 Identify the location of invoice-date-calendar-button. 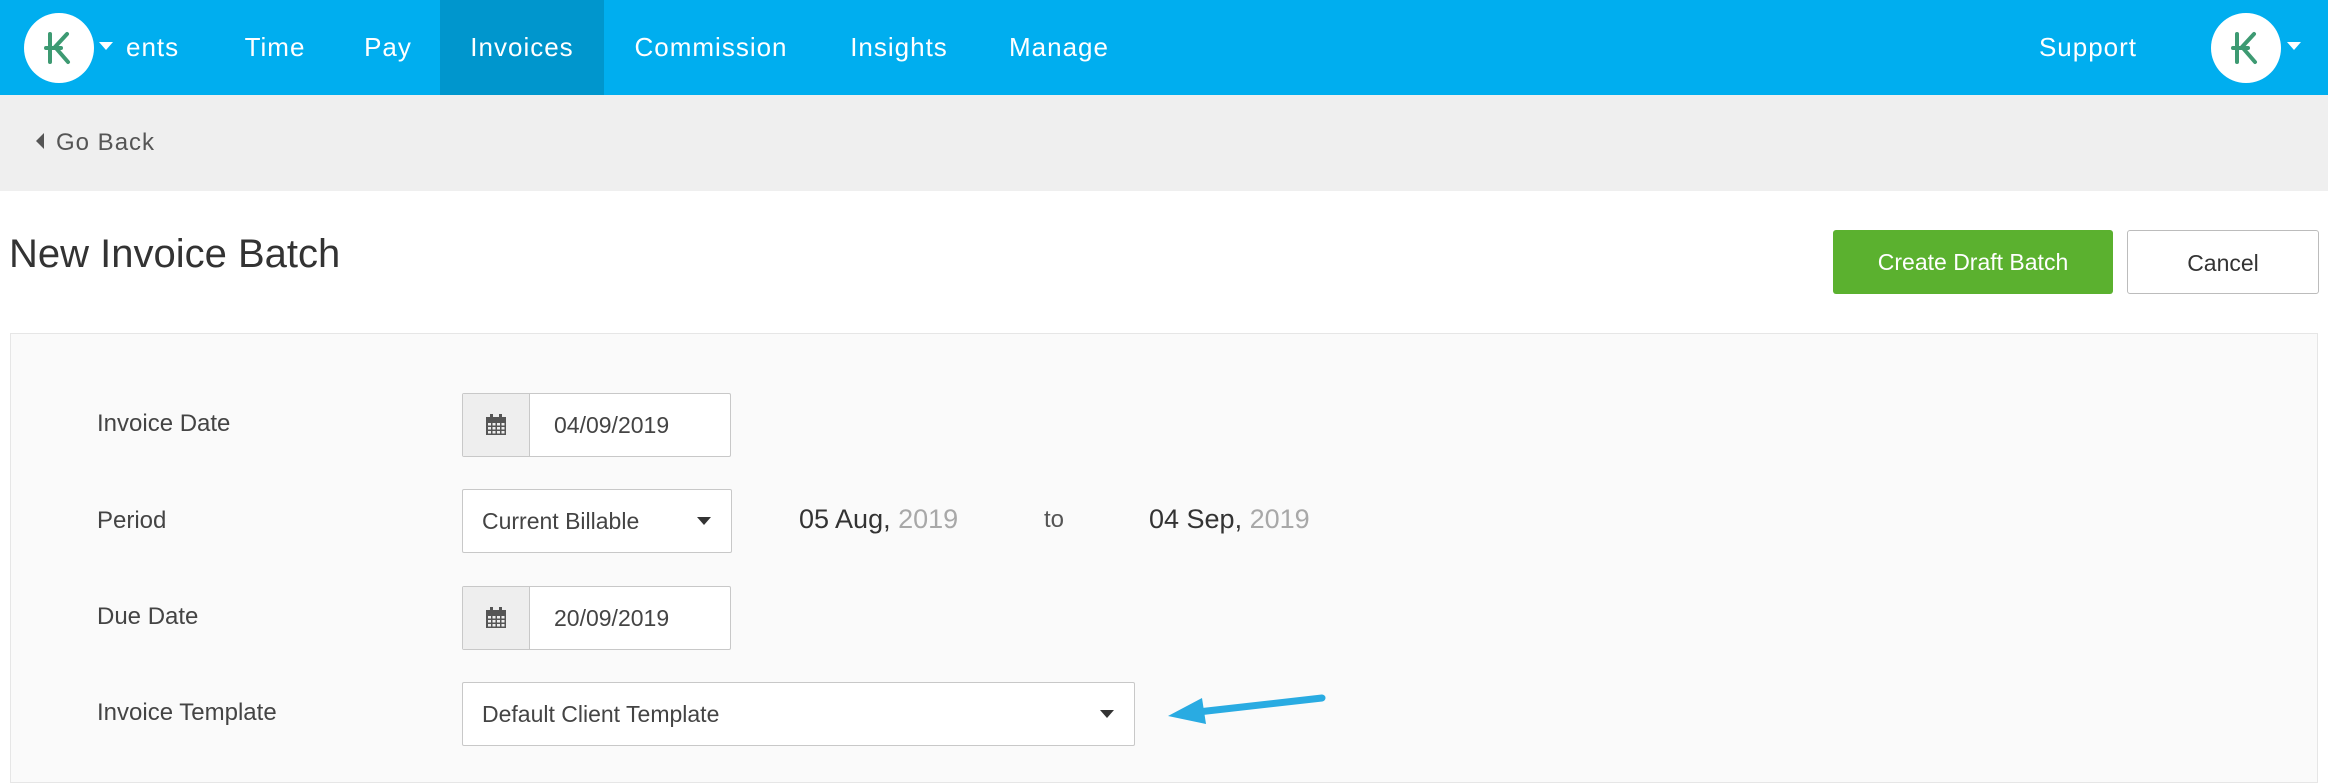
(496, 425).